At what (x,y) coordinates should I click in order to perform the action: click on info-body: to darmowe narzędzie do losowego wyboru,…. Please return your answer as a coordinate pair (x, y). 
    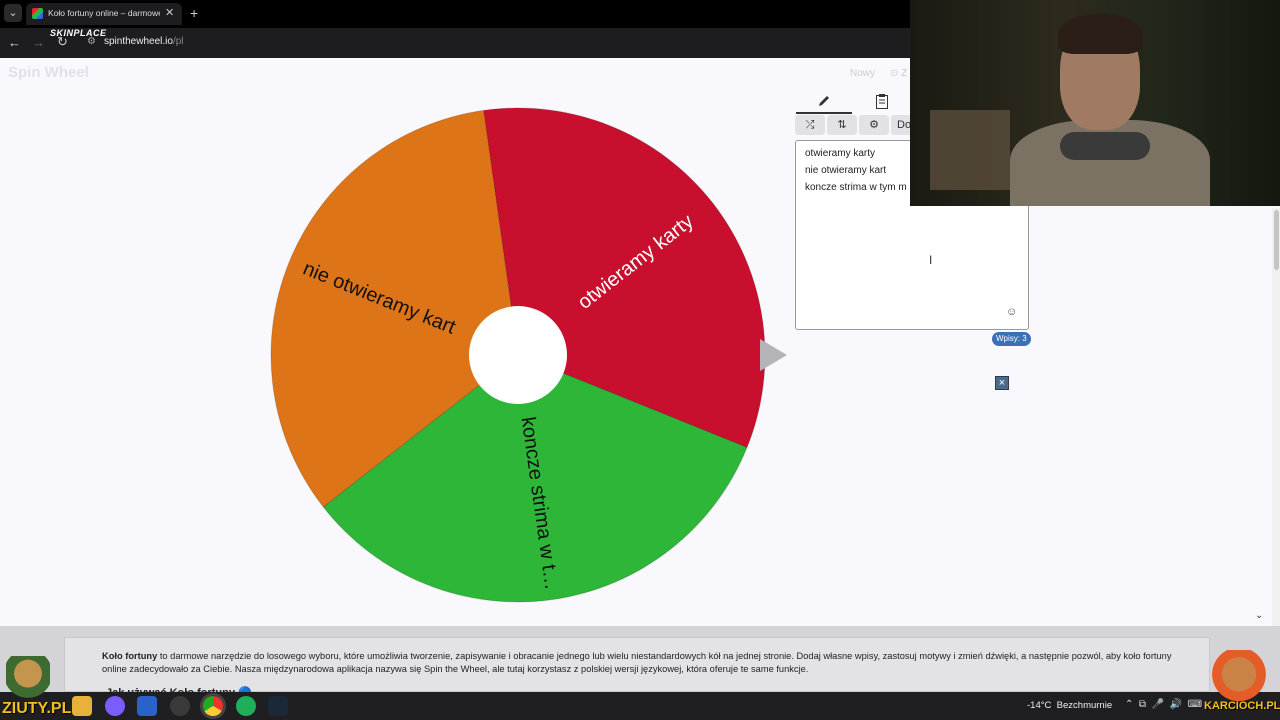
    Looking at the image, I should click on (637, 662).